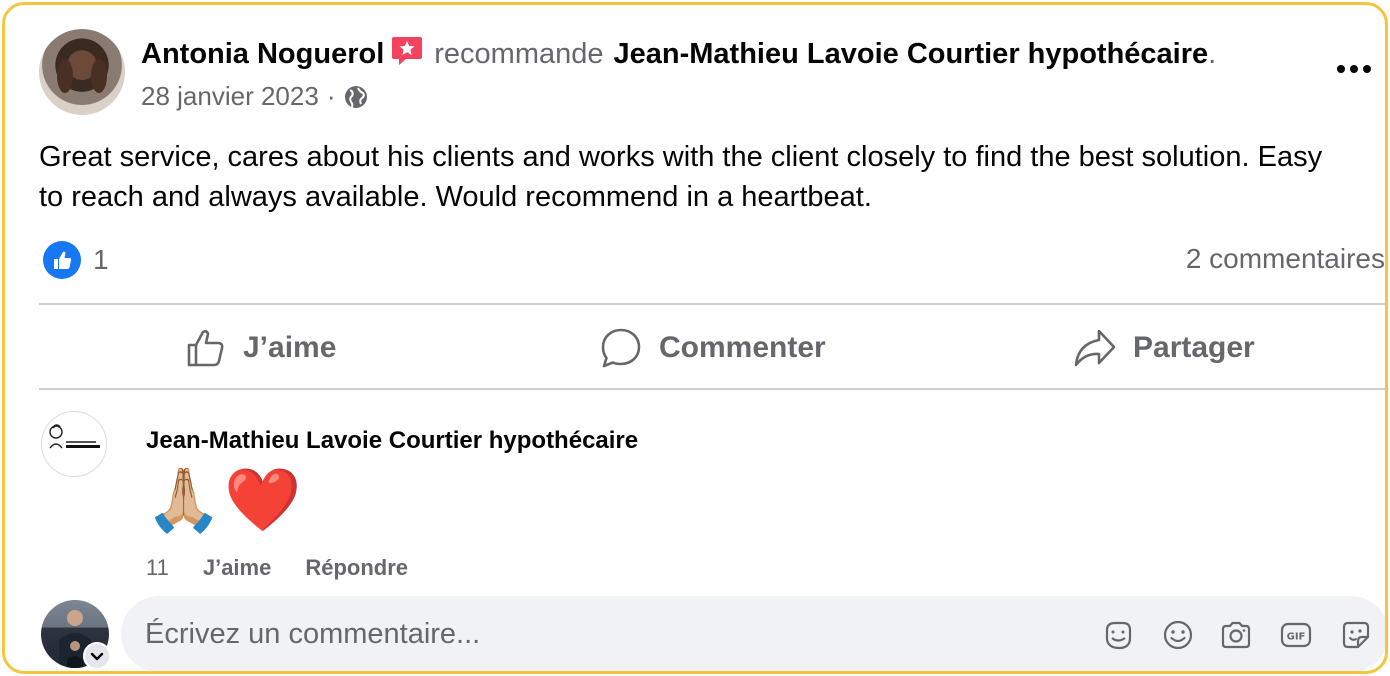 This screenshot has height=676, width=1390. What do you see at coordinates (263, 500) in the screenshot?
I see `red-heart-emoji: ❤️` at bounding box center [263, 500].